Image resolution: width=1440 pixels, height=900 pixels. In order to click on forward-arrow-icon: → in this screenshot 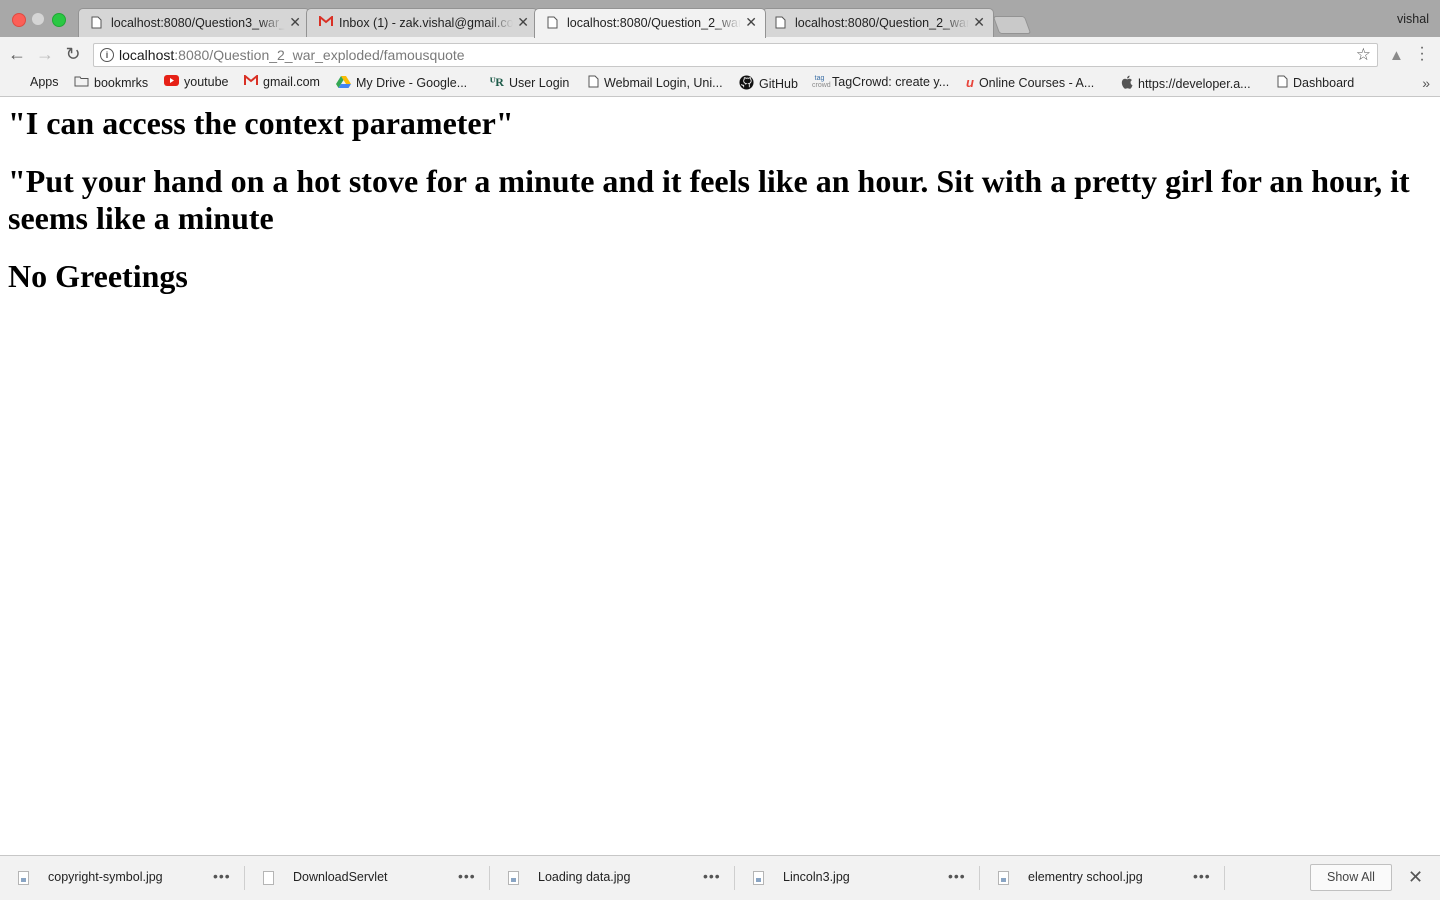, I will do `click(45, 54)`.